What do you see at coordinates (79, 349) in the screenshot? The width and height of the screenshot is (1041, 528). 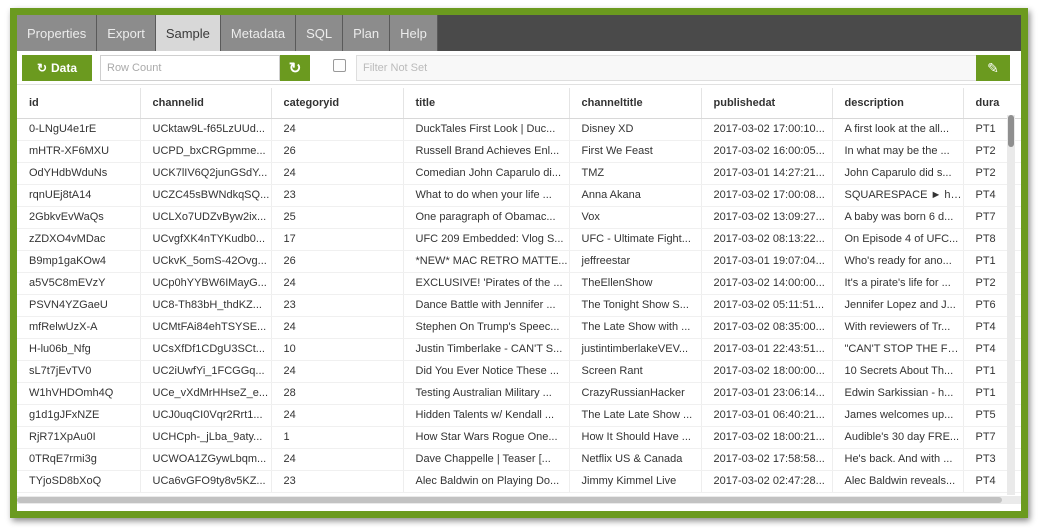 I see `table-cell: H-lu06b_Nfg` at bounding box center [79, 349].